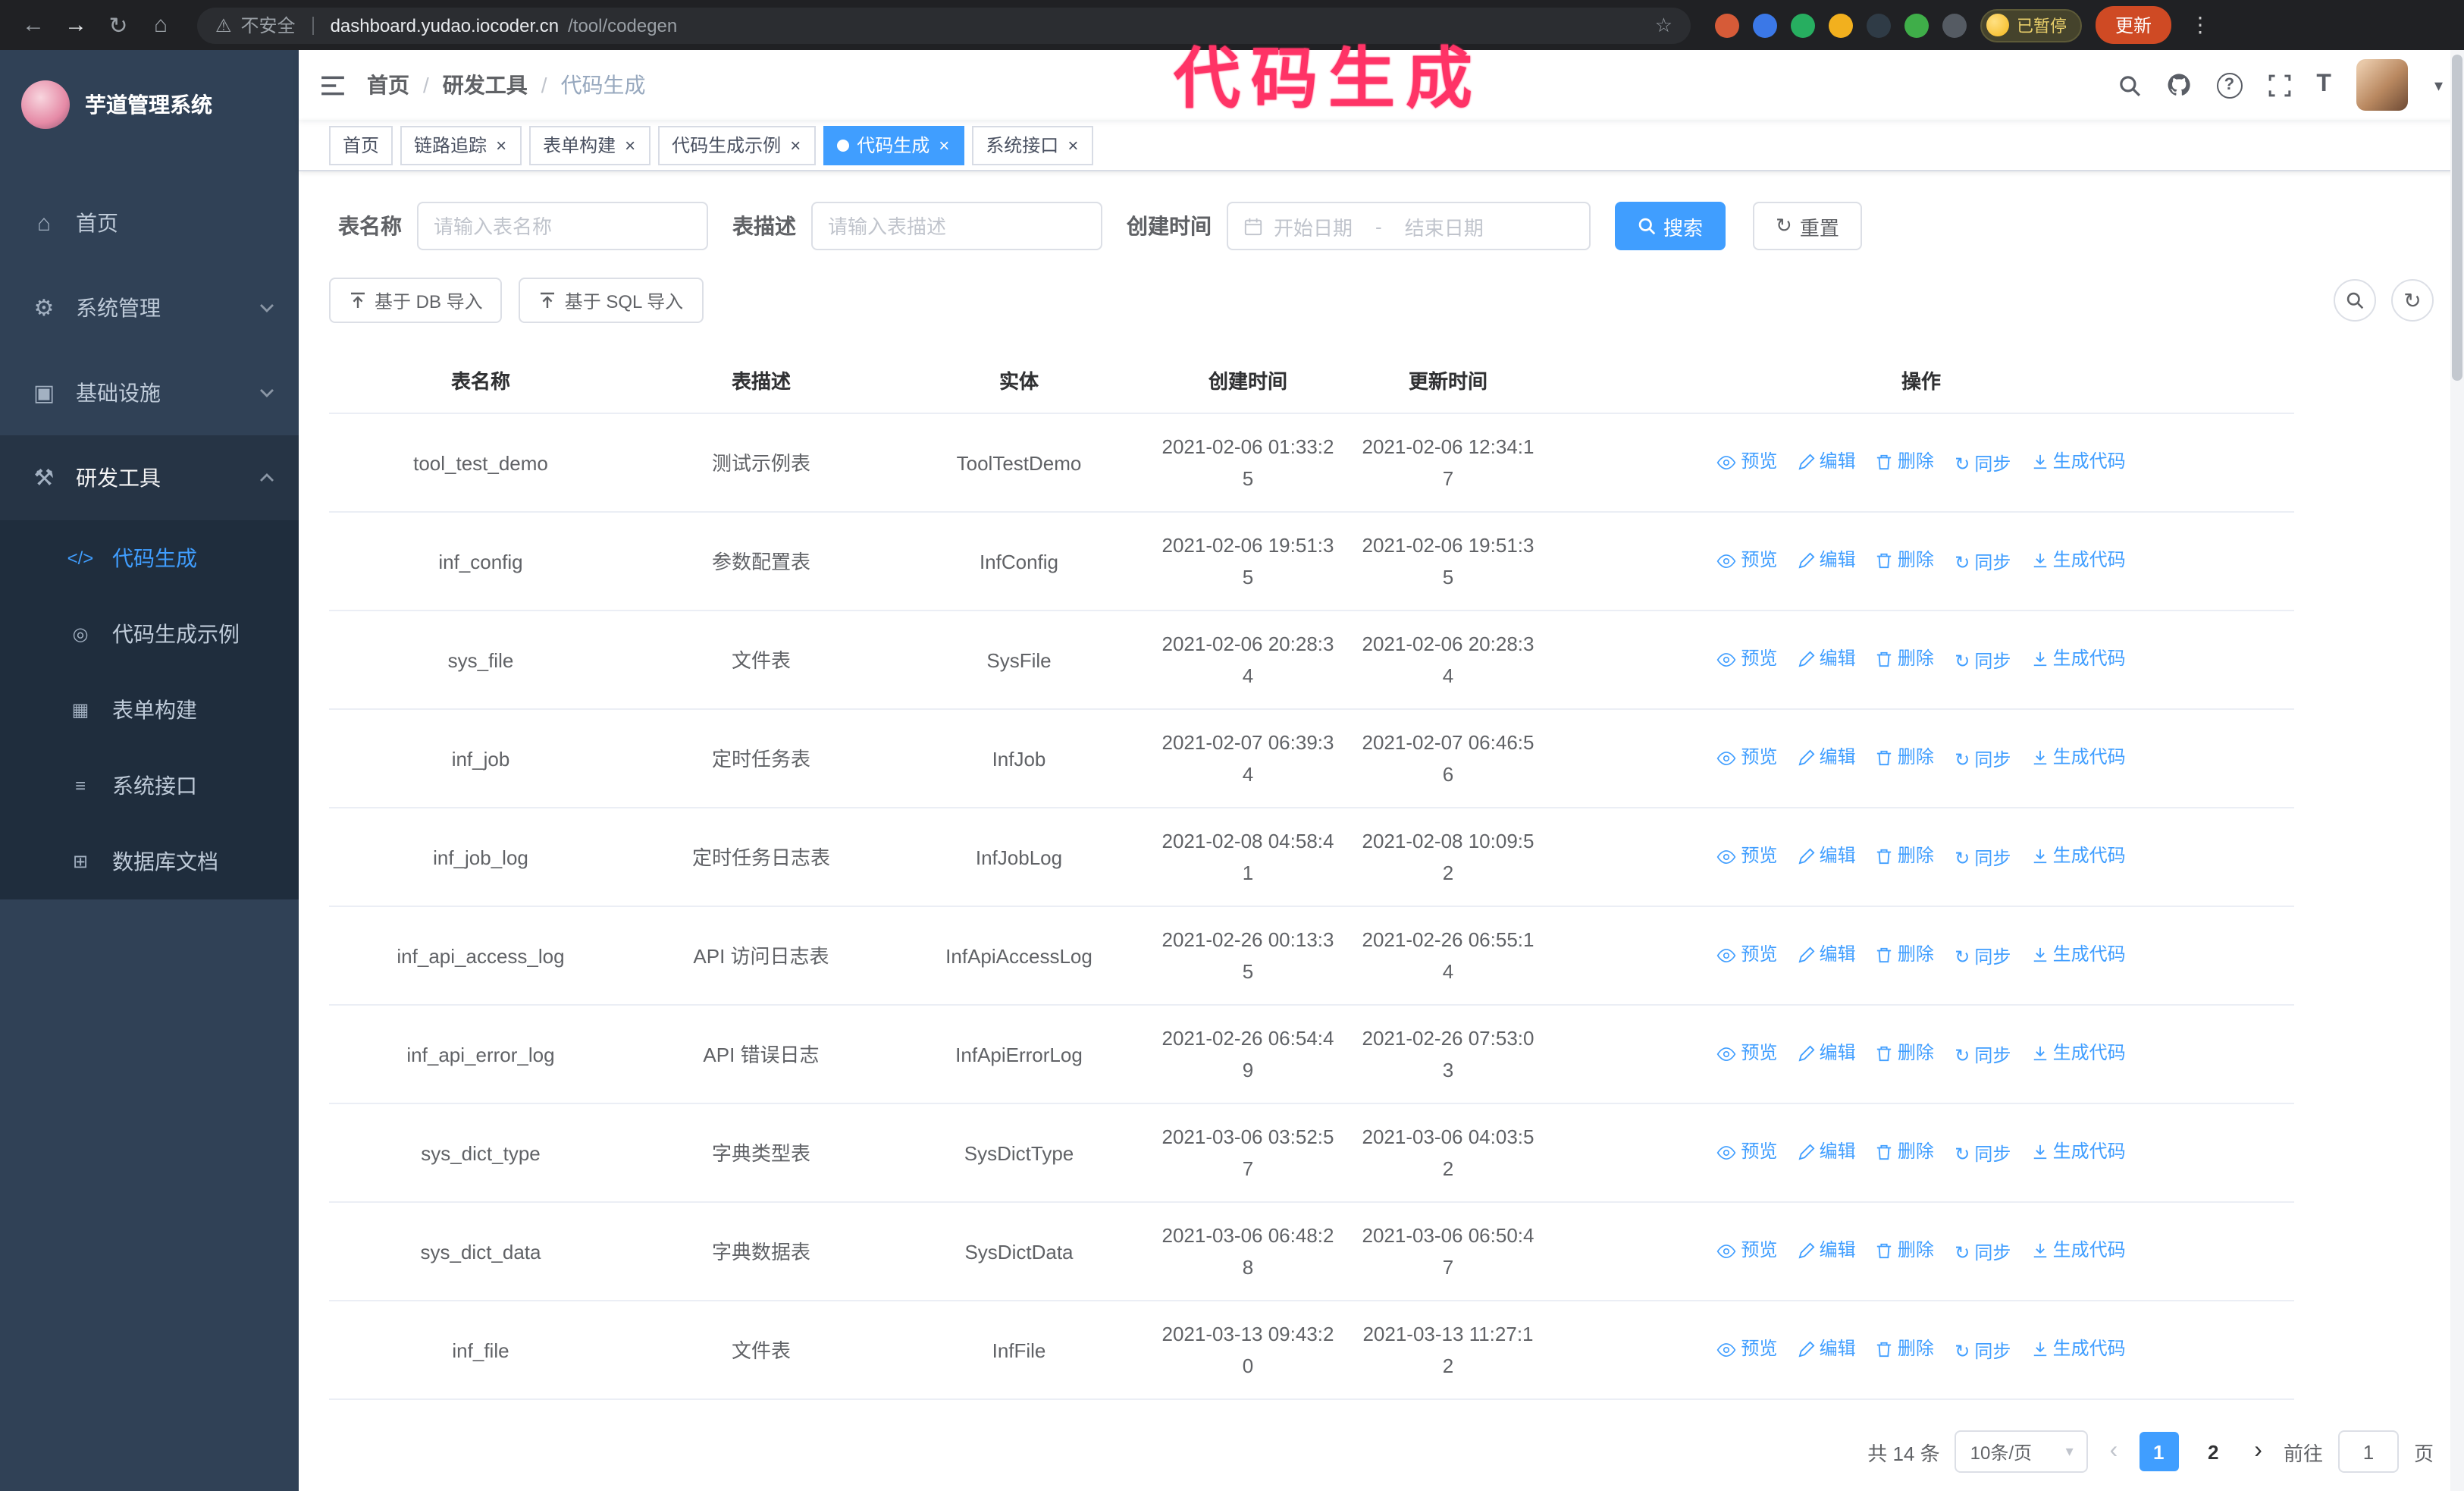 Image resolution: width=2464 pixels, height=1491 pixels. What do you see at coordinates (150, 558) in the screenshot?
I see `sidebar-item-codegen: </> 代码生成` at bounding box center [150, 558].